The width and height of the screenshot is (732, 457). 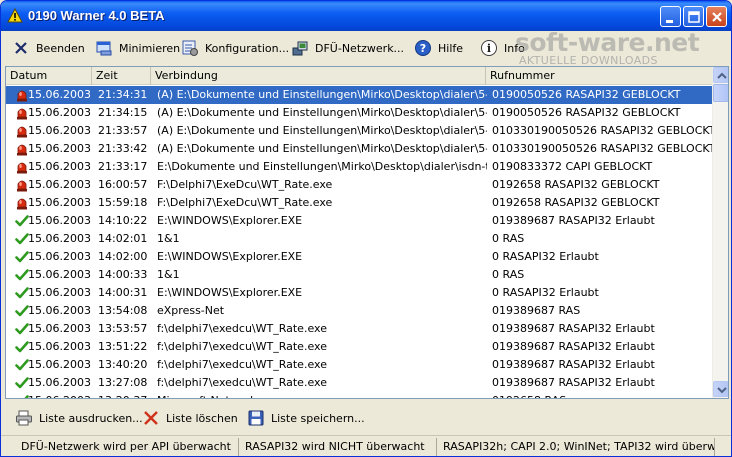 What do you see at coordinates (256, 418) in the screenshot?
I see `floppy-disk-icon` at bounding box center [256, 418].